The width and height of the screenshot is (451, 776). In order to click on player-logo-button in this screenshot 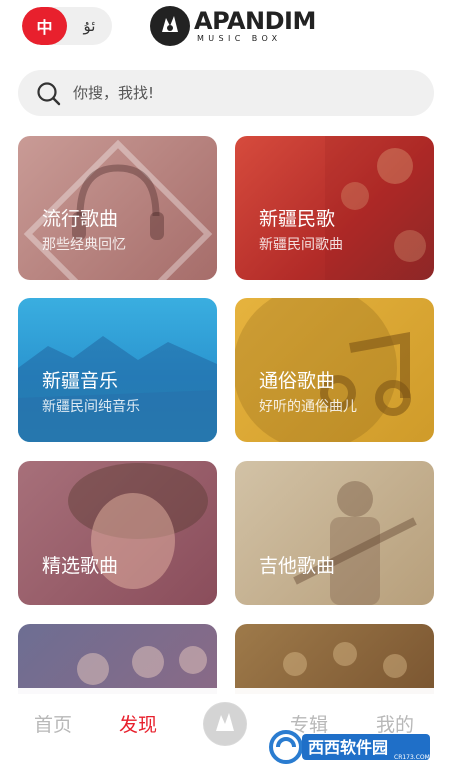, I will do `click(225, 724)`.